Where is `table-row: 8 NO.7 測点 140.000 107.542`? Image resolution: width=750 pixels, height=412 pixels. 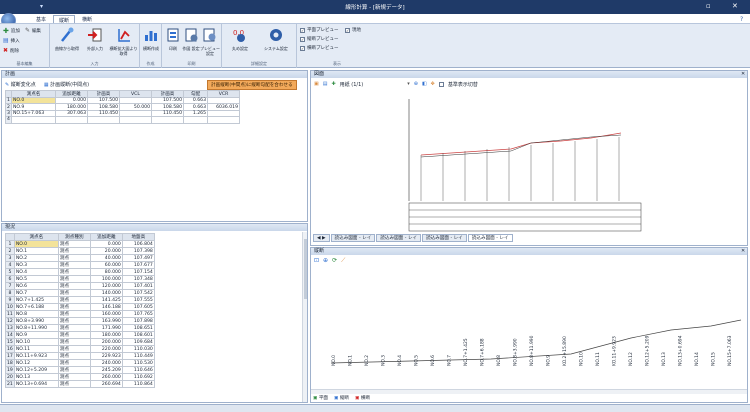 table-row: 8 NO.7 測点 140.000 107.542 is located at coordinates (80, 293).